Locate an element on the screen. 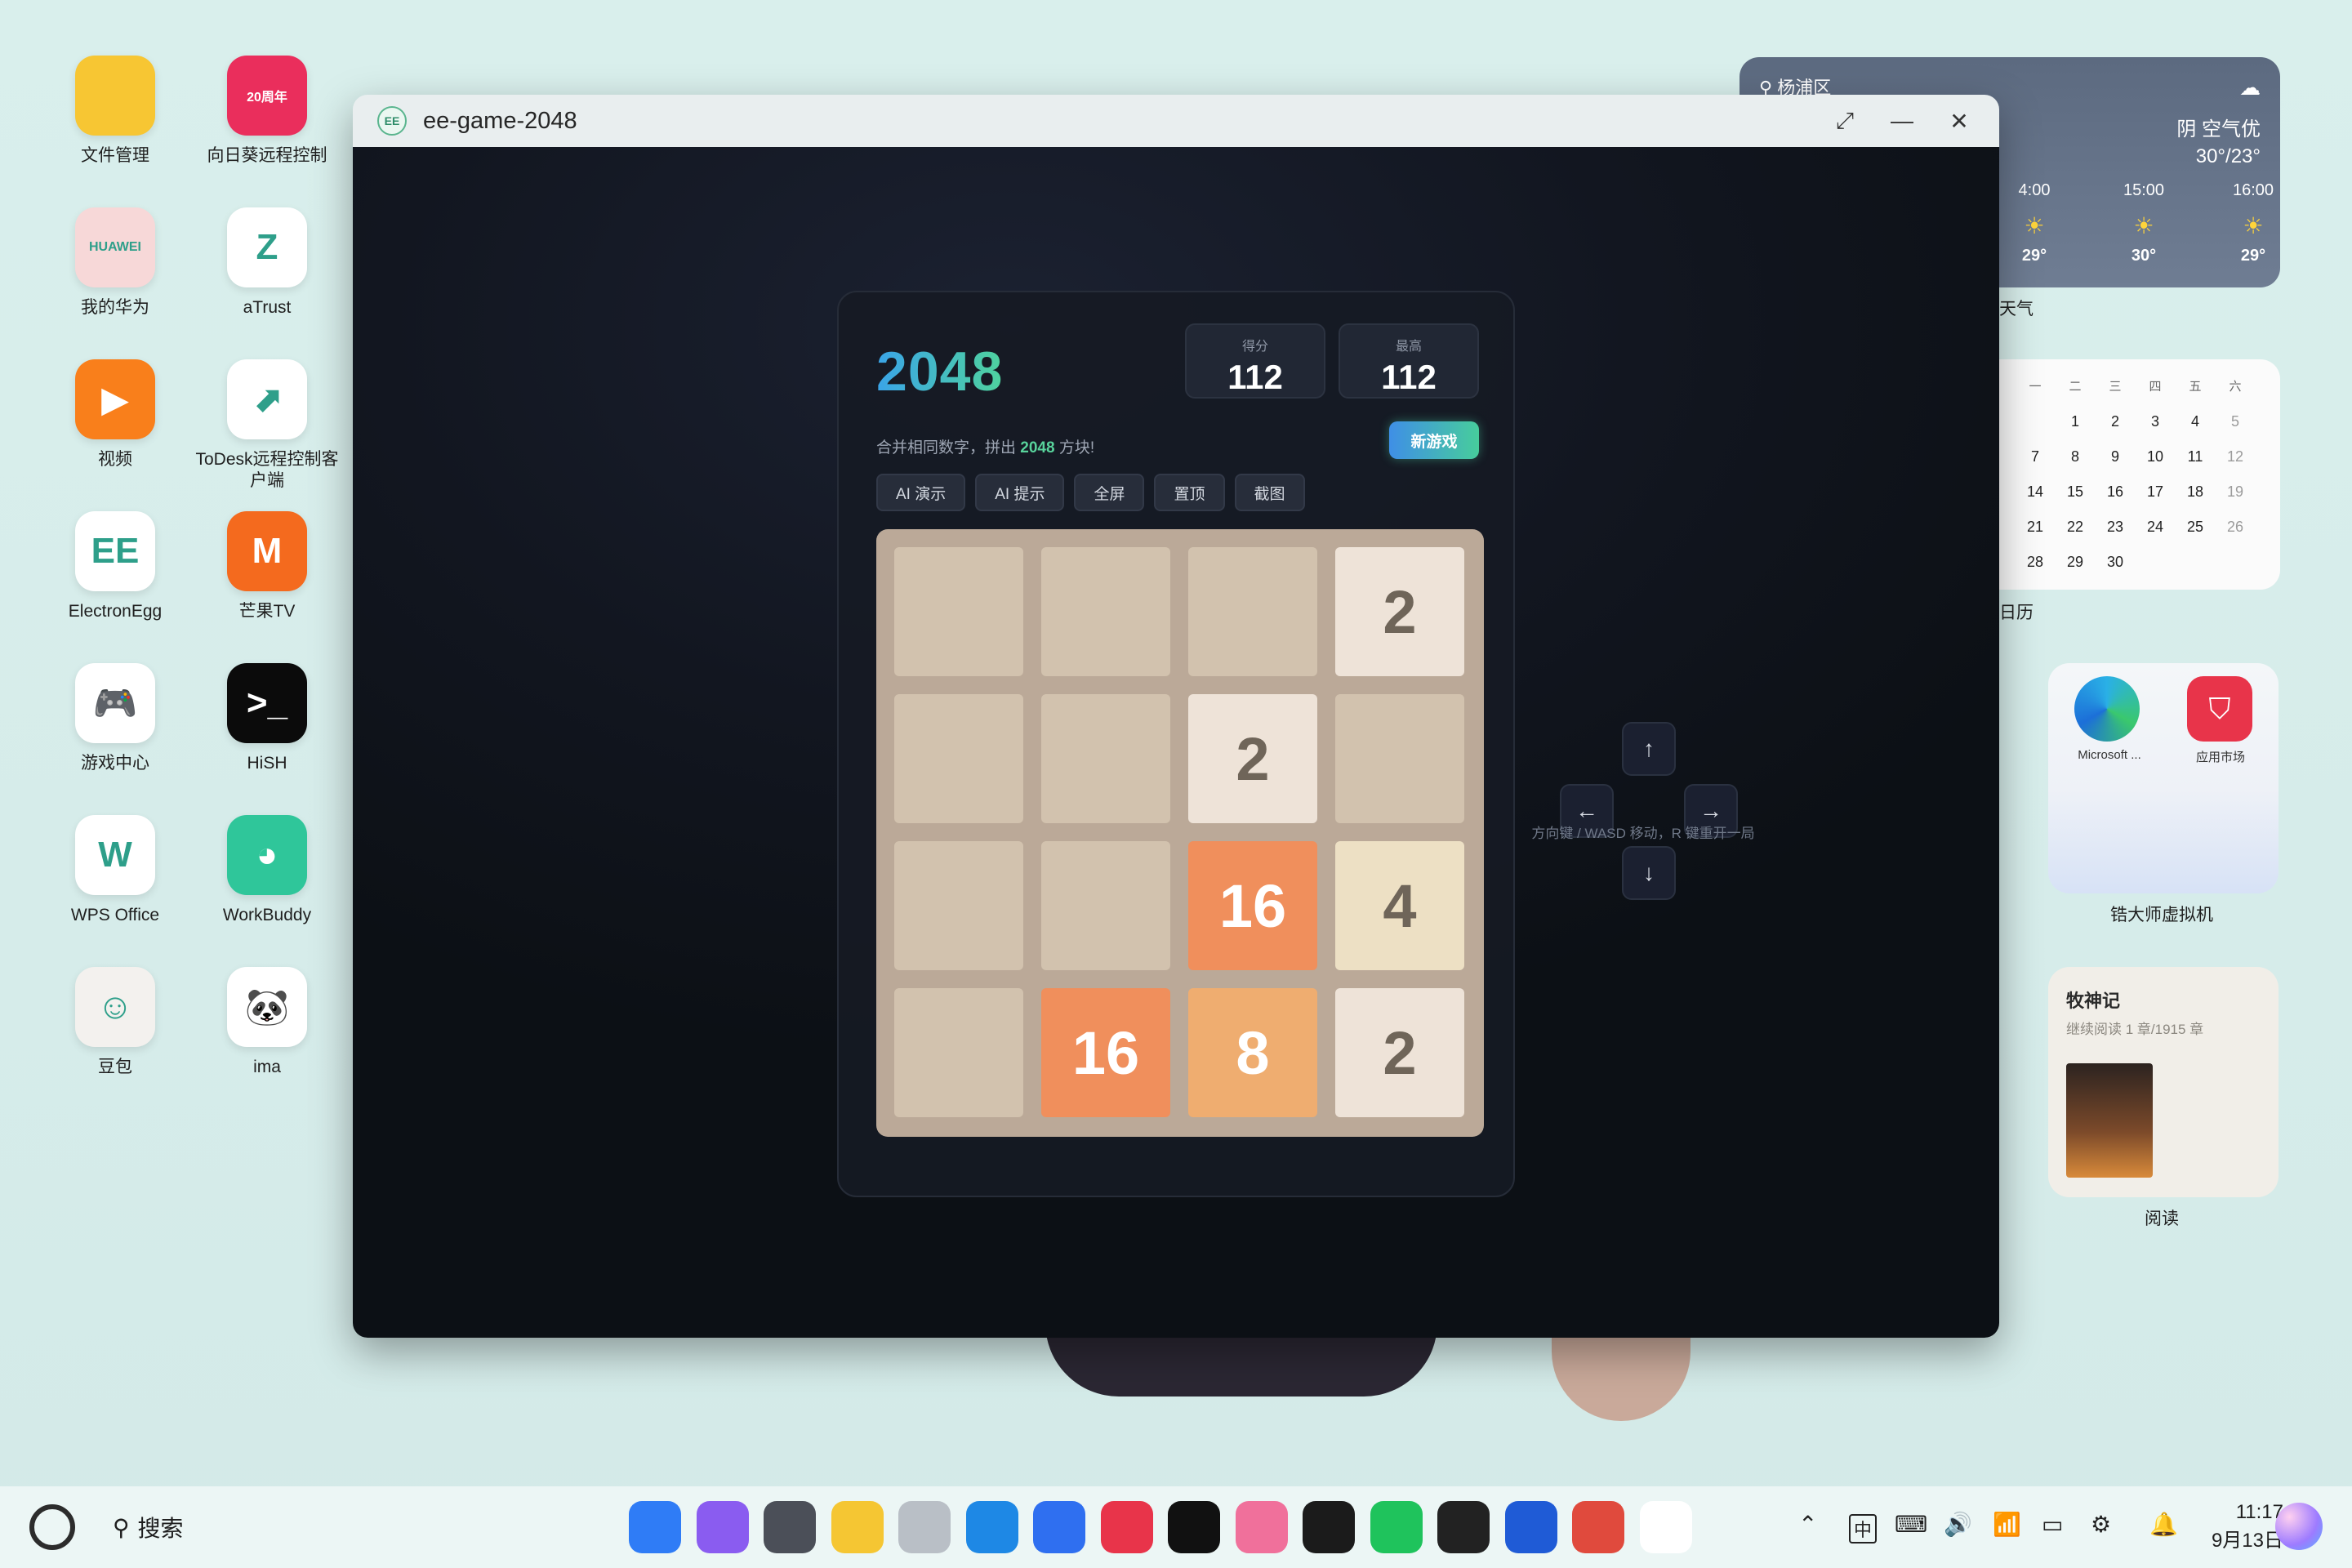  desktop-icon: 🐼 ima is located at coordinates (267, 1022).